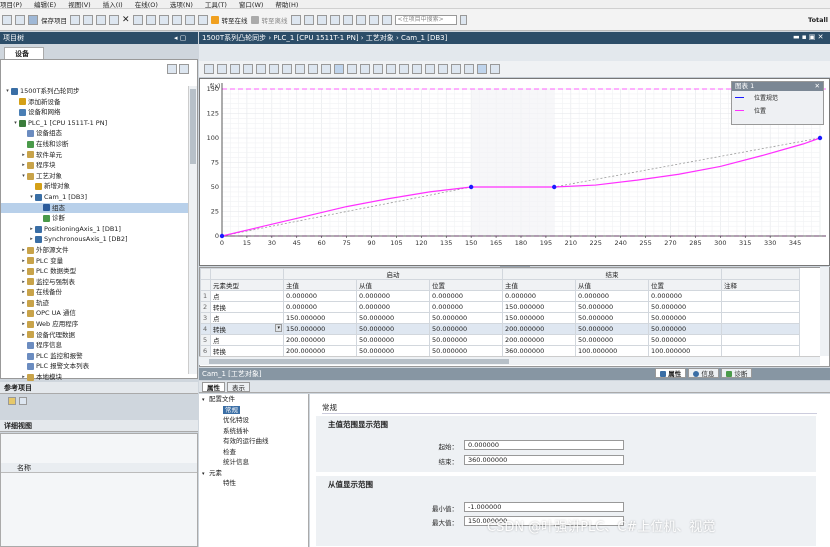 This screenshot has height=547, width=830. I want to click on tree-item-1: 添加新设备, so click(95, 102).